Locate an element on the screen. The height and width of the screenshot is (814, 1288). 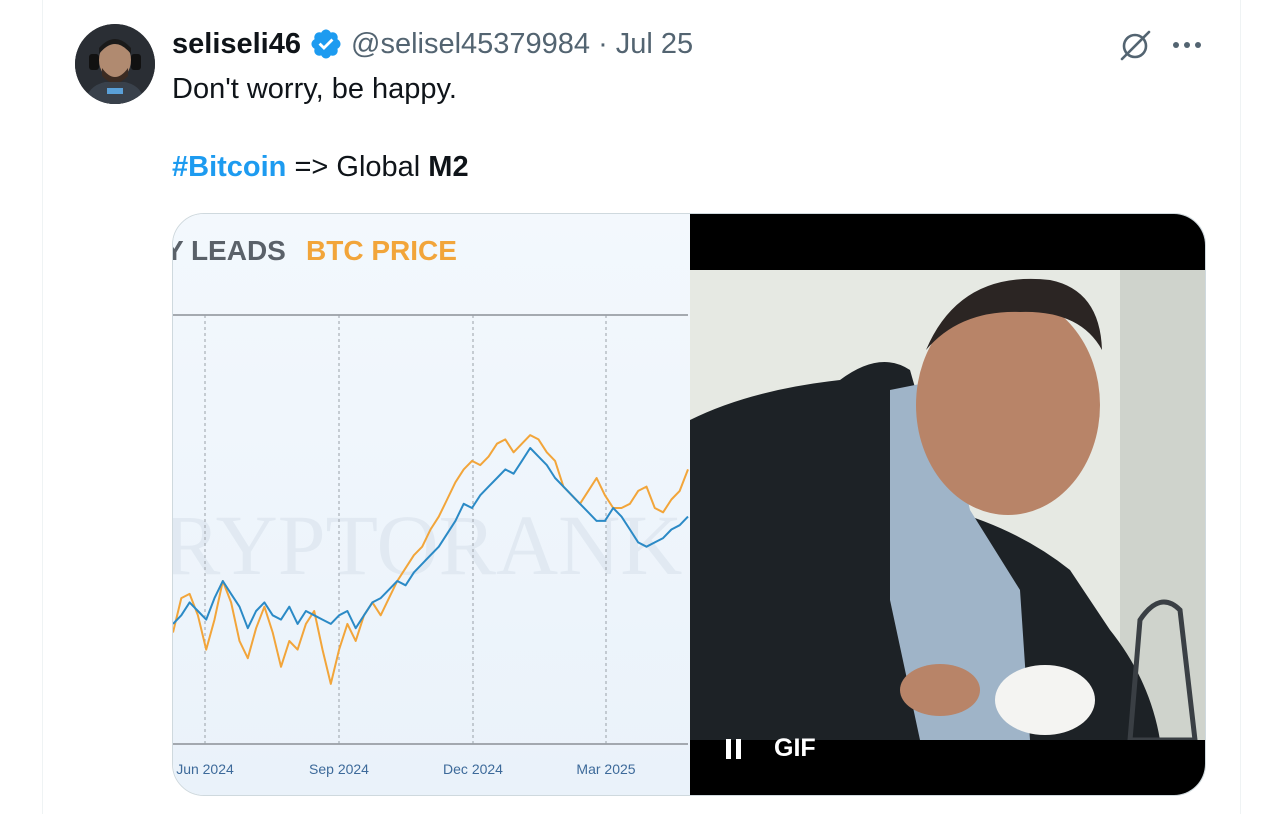
chart-x-ticks: Jun 2024 Sep 2024 Dec 2024 Mar 2025 is located at coordinates (406, 769).